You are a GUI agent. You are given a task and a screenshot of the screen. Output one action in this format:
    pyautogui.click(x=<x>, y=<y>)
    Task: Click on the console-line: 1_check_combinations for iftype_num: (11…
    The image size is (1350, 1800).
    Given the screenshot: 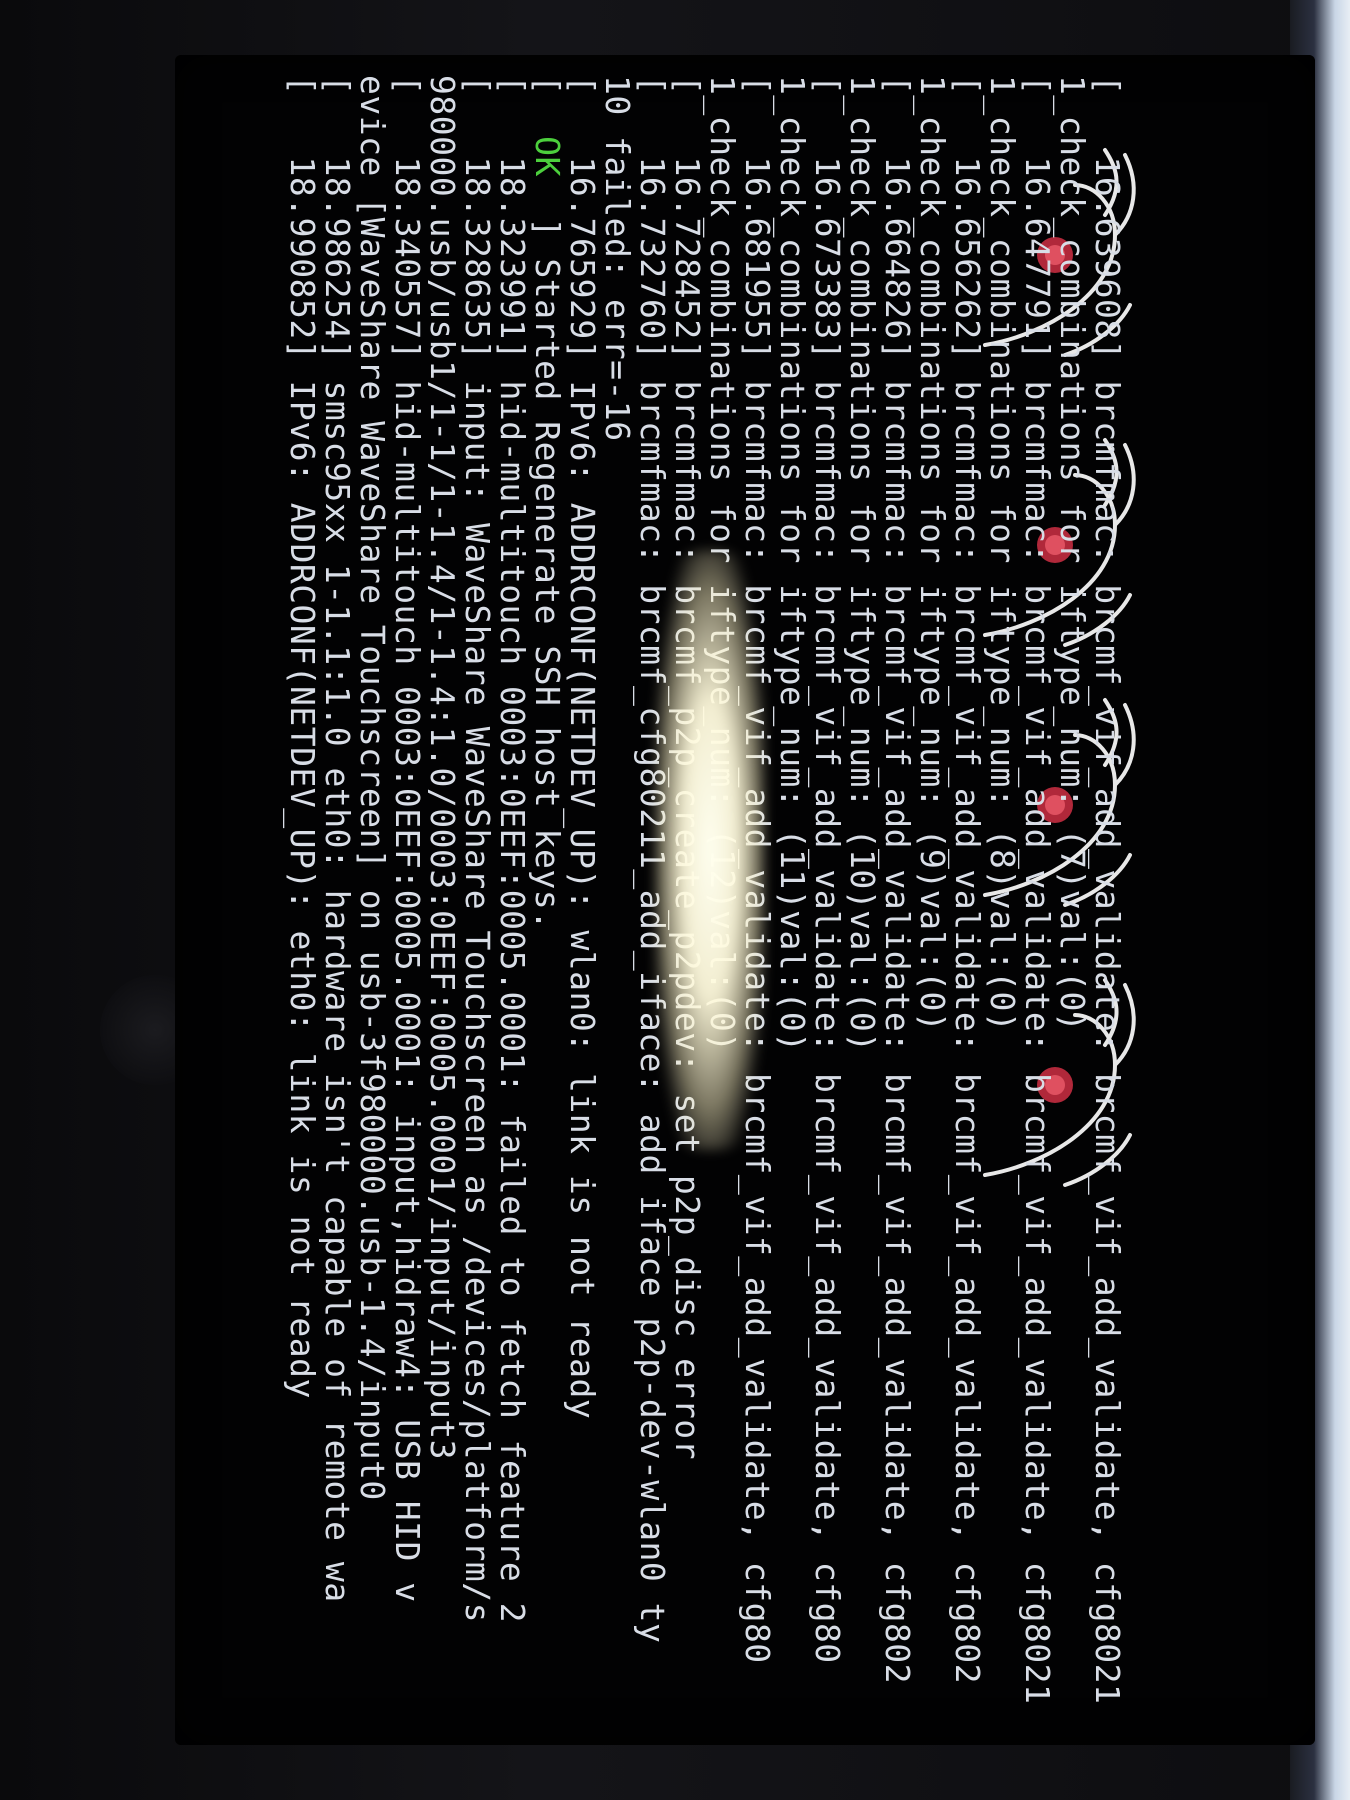 What is the action you would take?
    pyautogui.click(x=792, y=564)
    